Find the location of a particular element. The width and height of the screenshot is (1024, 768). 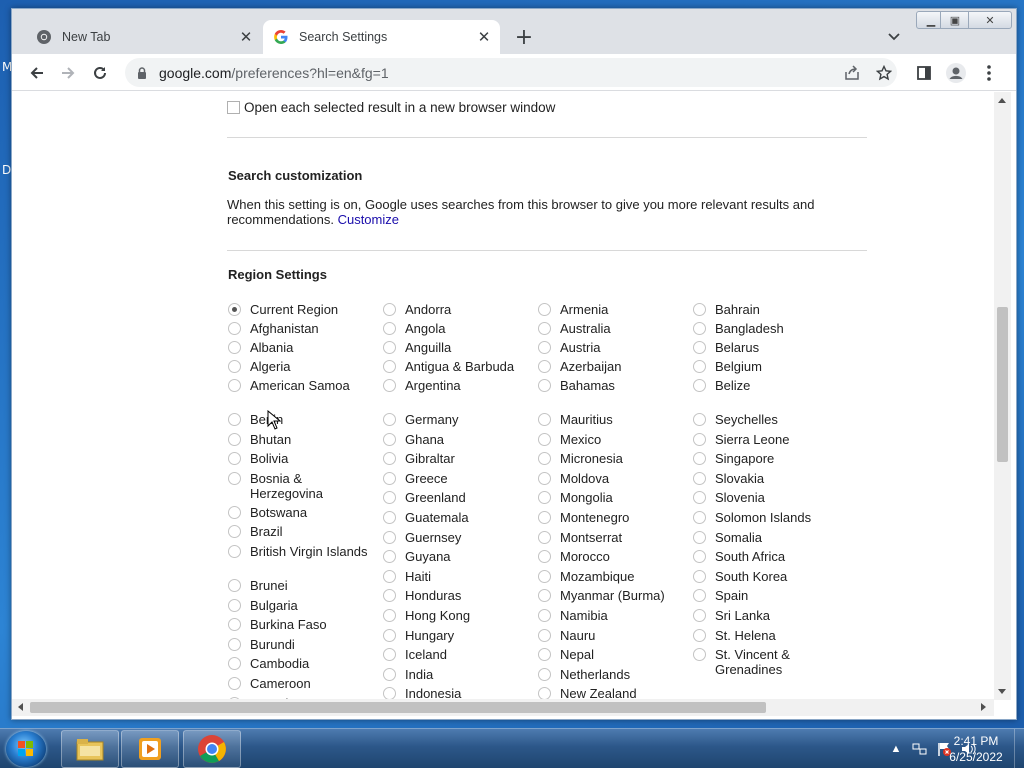

region-option: Anguilla is located at coordinates (454, 347).